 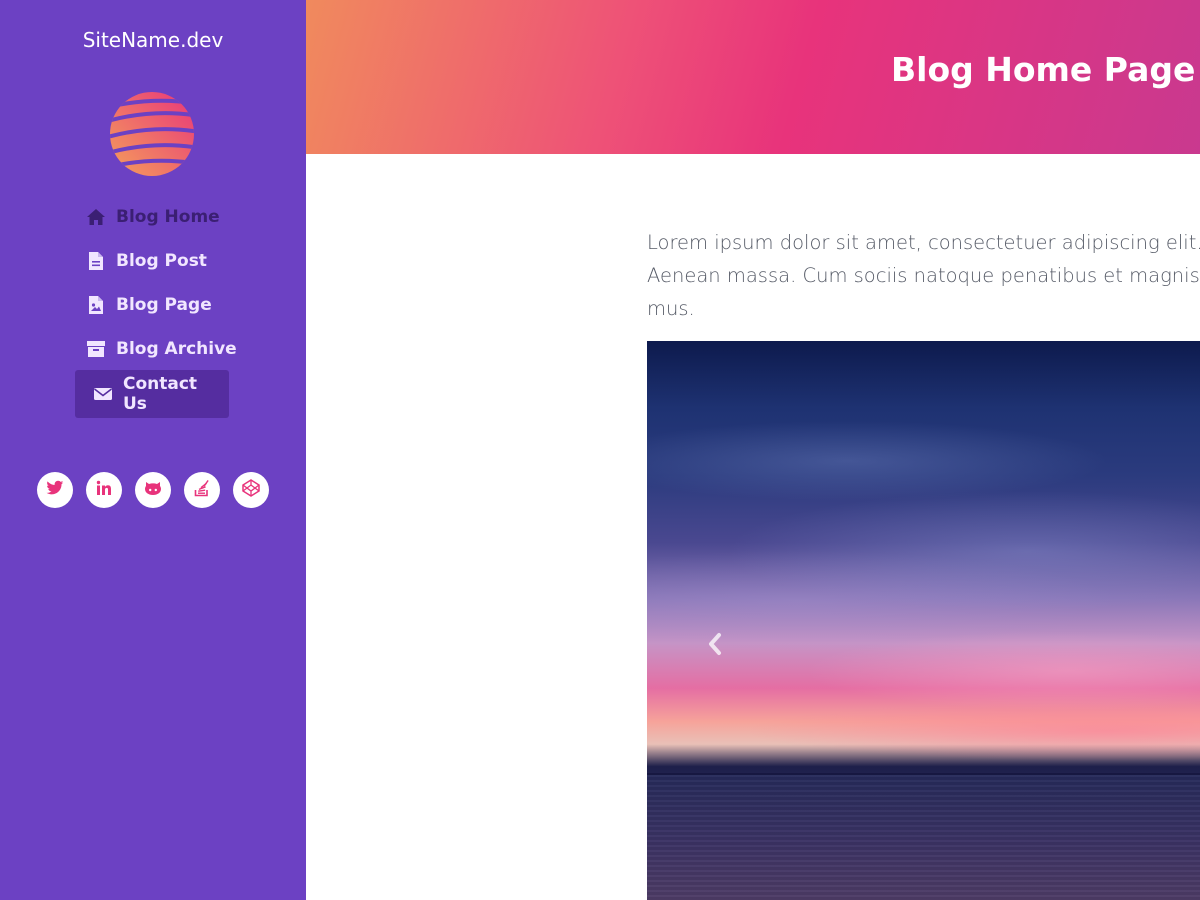 I want to click on sea-image, so click(x=923, y=837).